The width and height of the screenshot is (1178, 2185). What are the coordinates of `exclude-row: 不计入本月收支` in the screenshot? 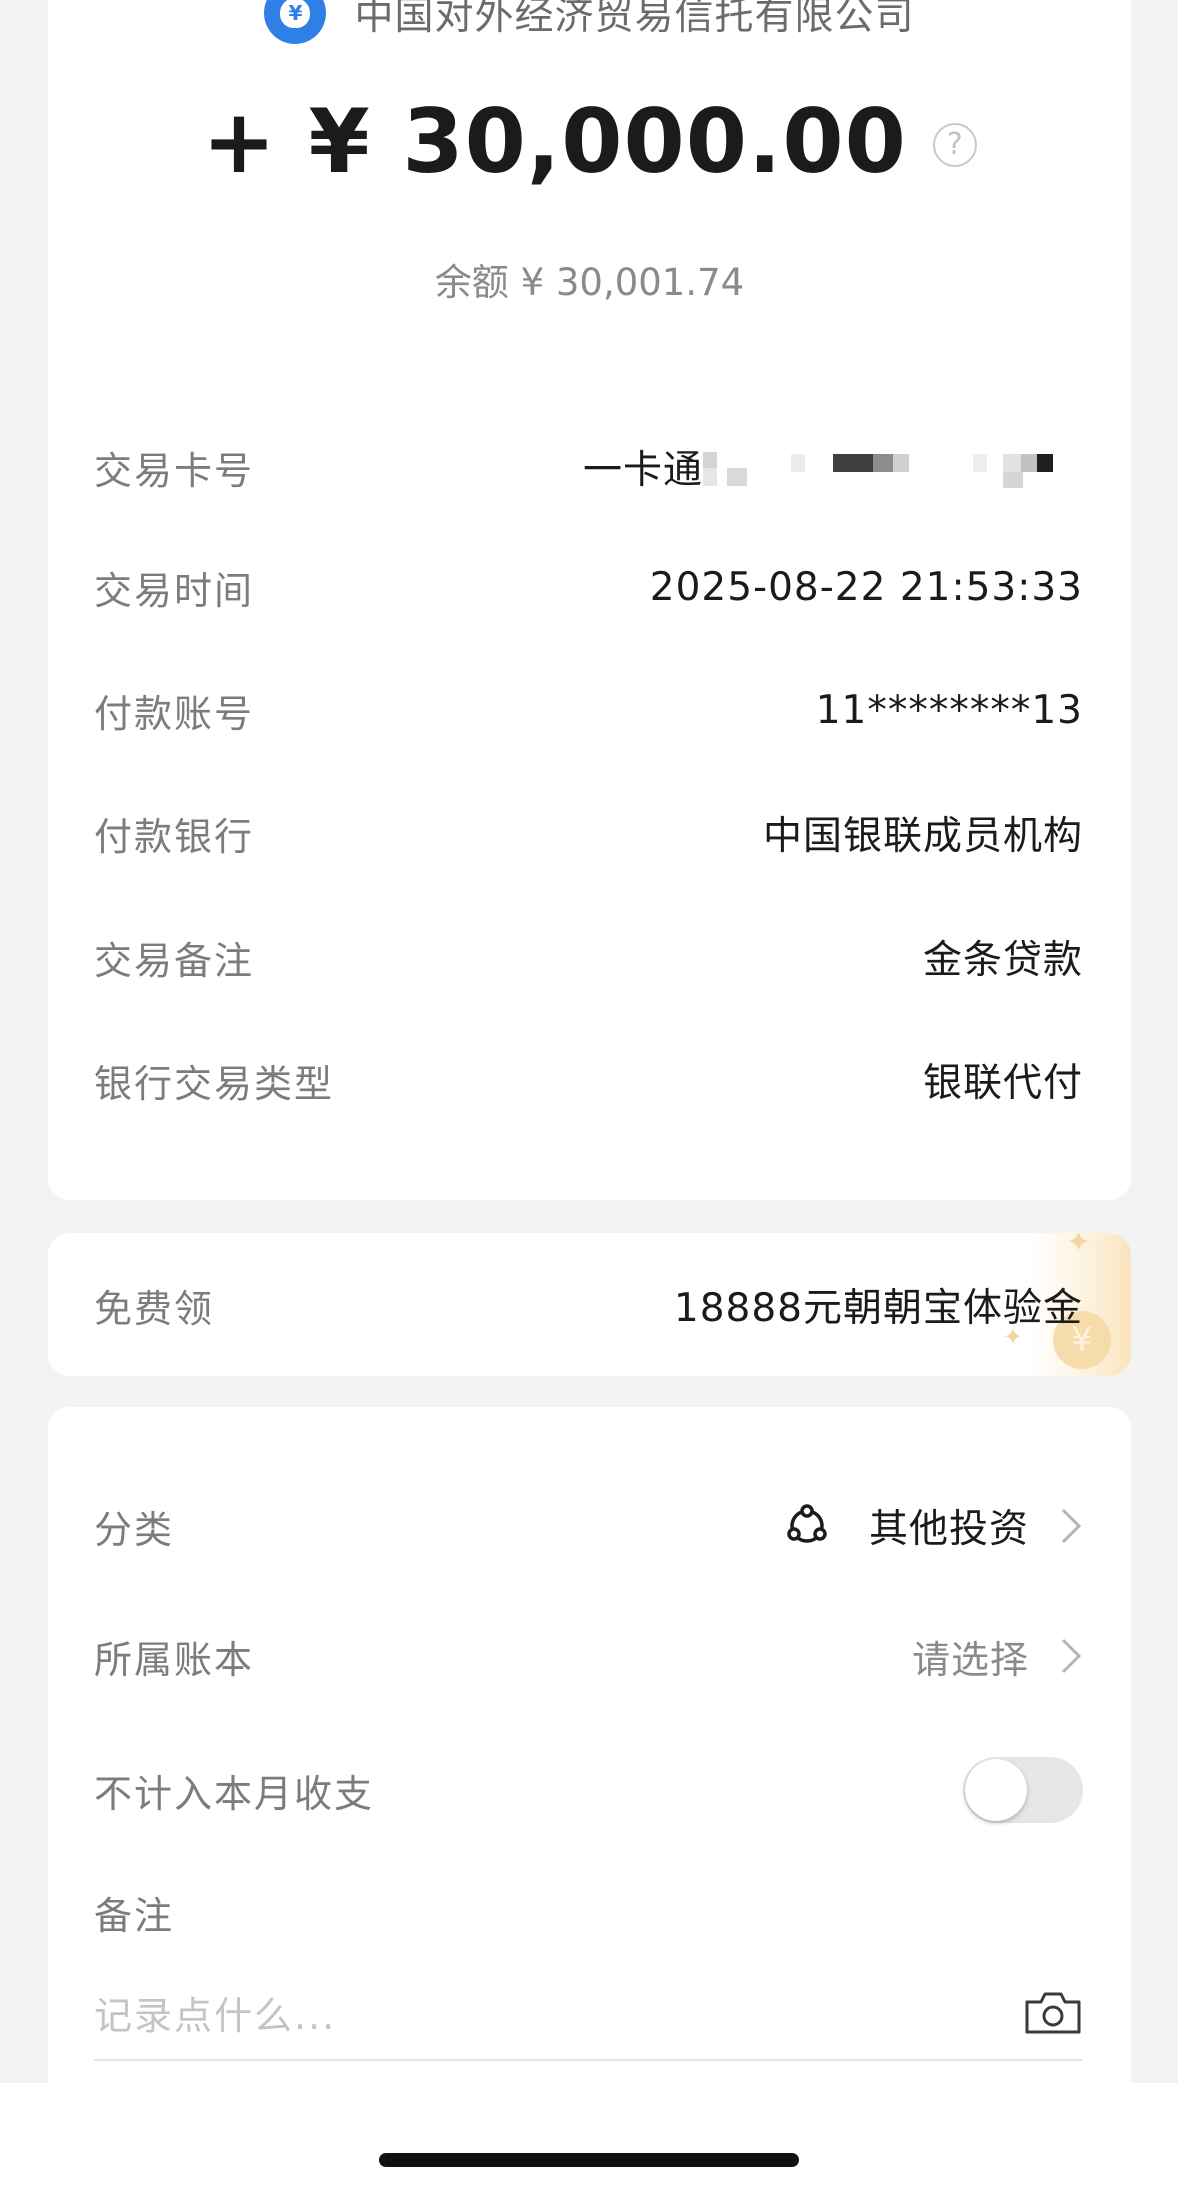 It's located at (588, 1790).